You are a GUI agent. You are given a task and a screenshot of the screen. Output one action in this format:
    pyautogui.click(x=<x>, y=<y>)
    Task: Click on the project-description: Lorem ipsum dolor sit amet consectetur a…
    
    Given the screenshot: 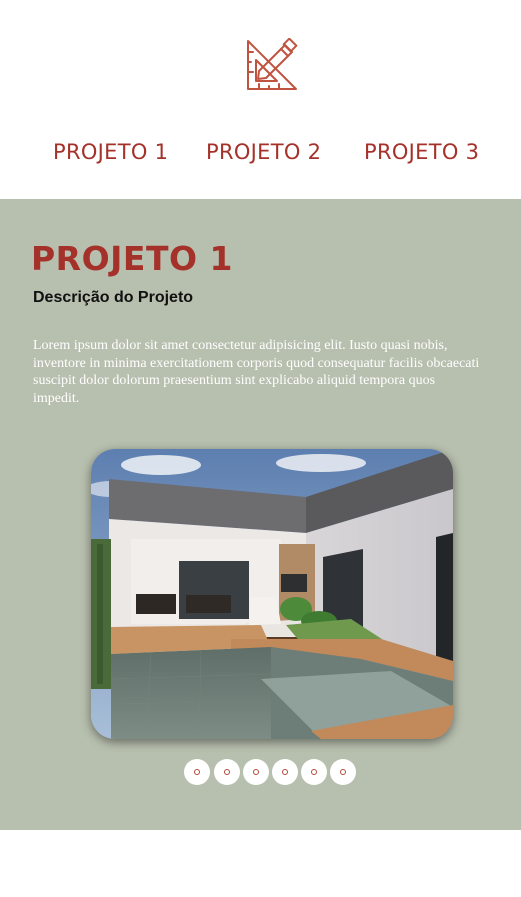 What is the action you would take?
    pyautogui.click(x=256, y=372)
    